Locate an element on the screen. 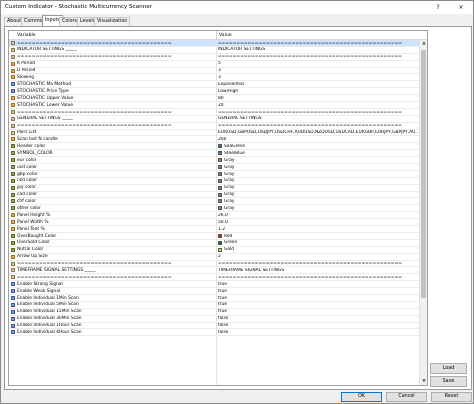  table-row: Enable Individual 5Min Scan true is located at coordinates (214, 305).